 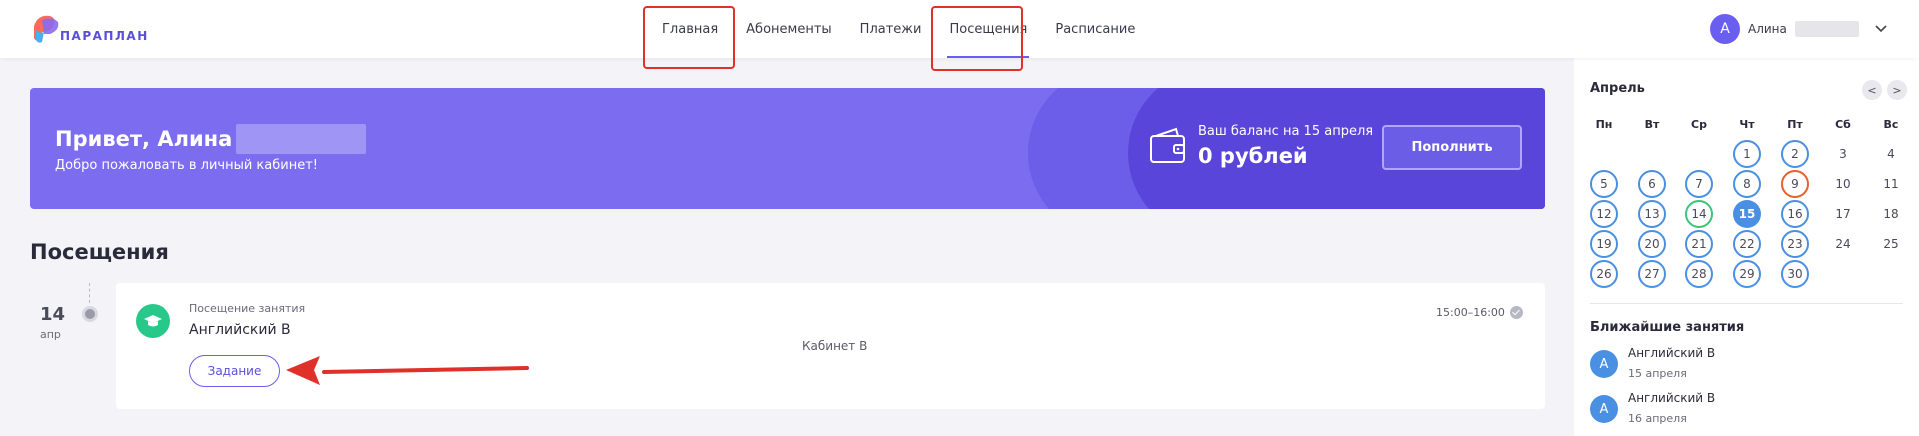 What do you see at coordinates (247, 308) in the screenshot?
I see `visit-type: Посещение занятия` at bounding box center [247, 308].